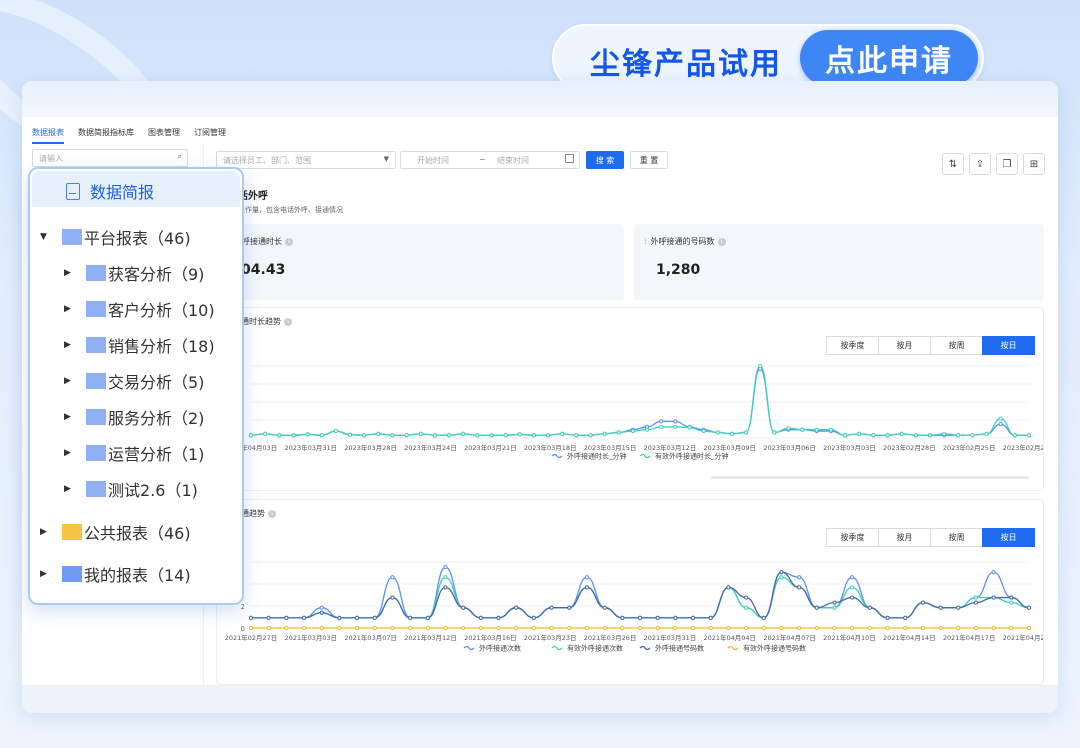  What do you see at coordinates (729, 447) in the screenshot?
I see `x-tick-label: 2023年03月09日` at bounding box center [729, 447].